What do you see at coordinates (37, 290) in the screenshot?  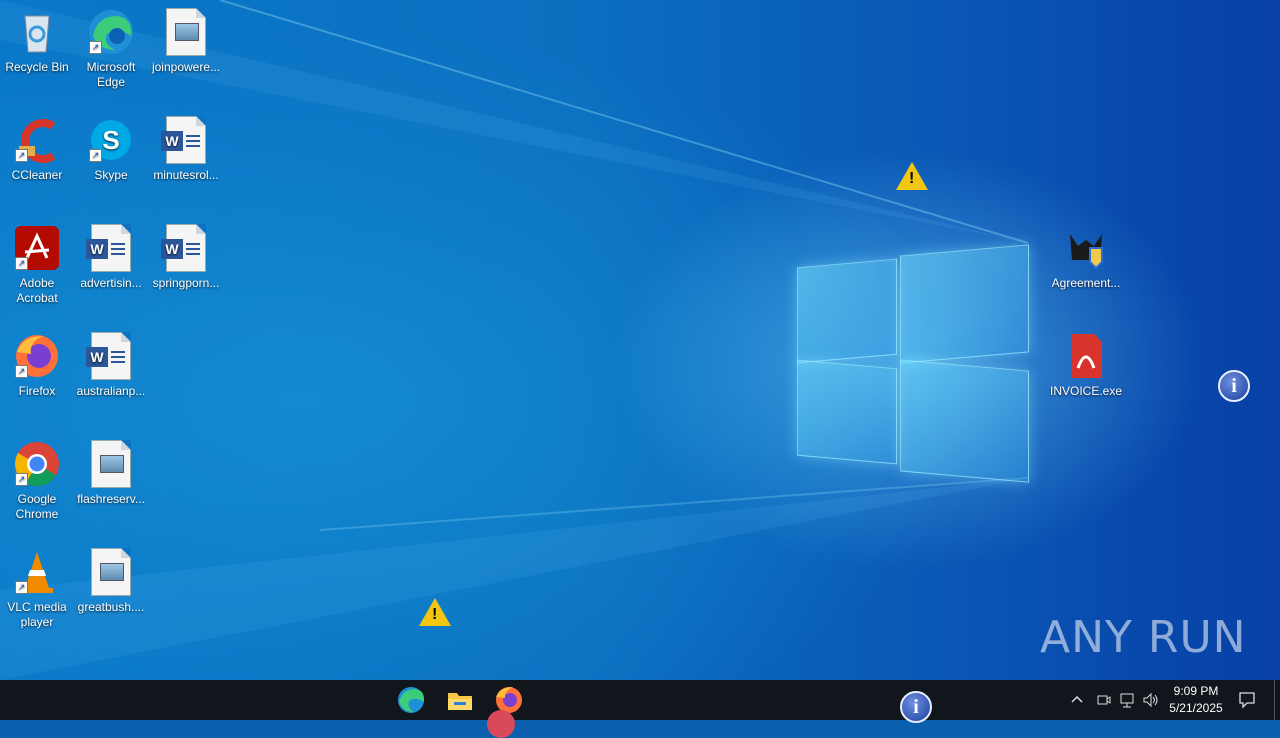 I see `icon-label: Adobe Acrobat` at bounding box center [37, 290].